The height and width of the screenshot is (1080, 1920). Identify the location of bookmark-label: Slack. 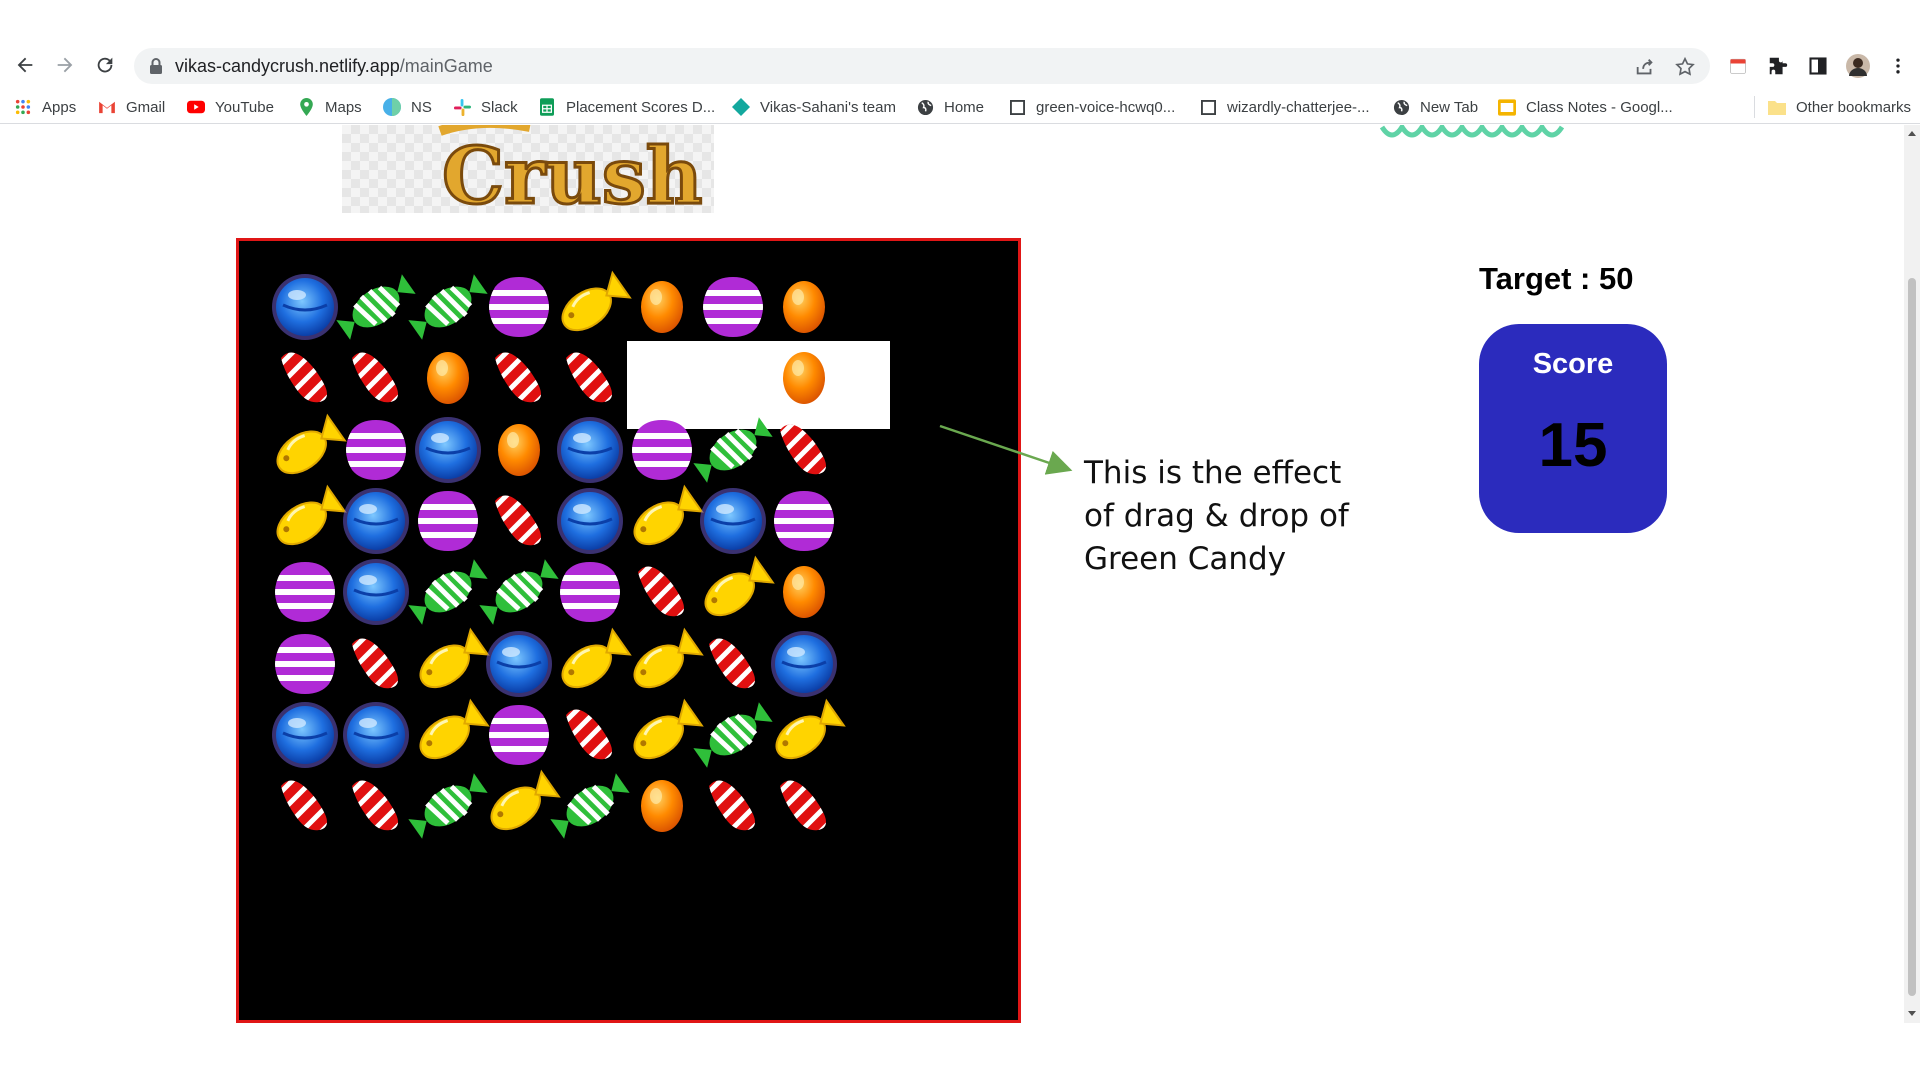
(499, 107).